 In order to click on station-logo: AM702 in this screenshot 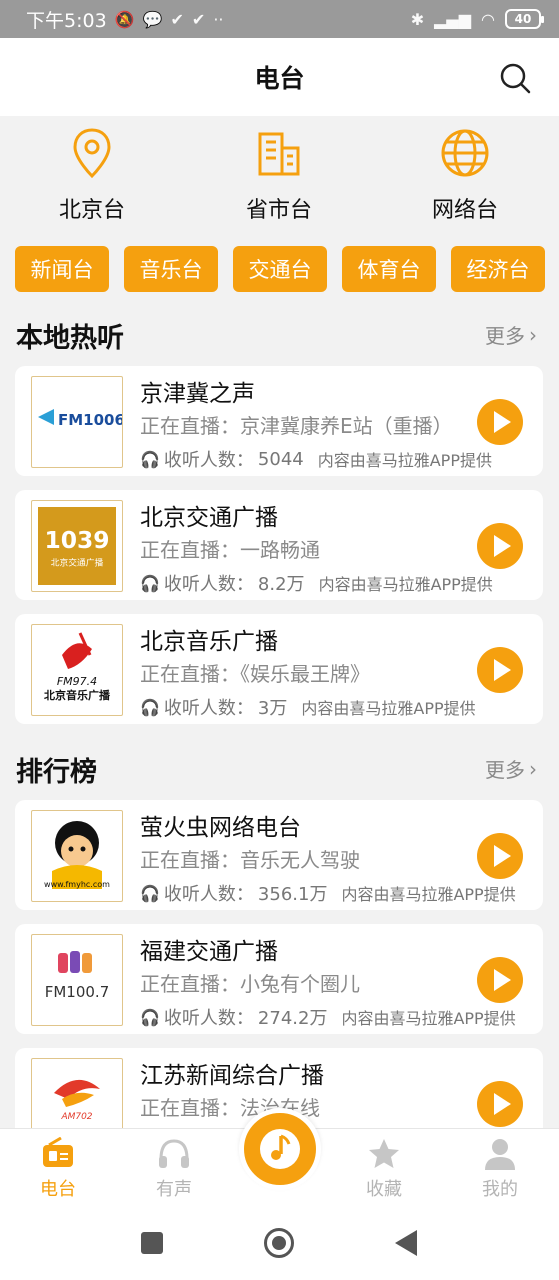, I will do `click(77, 1093)`.